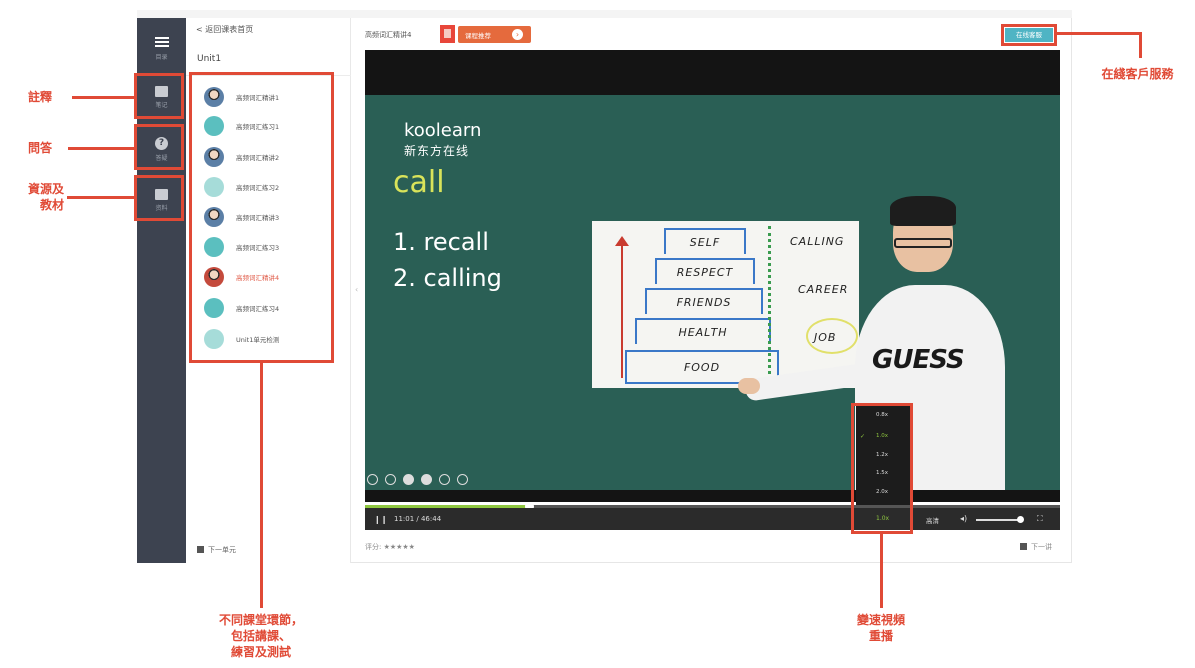 Image resolution: width=1195 pixels, height=668 pixels. I want to click on pyramid-level: SELF, so click(705, 241).